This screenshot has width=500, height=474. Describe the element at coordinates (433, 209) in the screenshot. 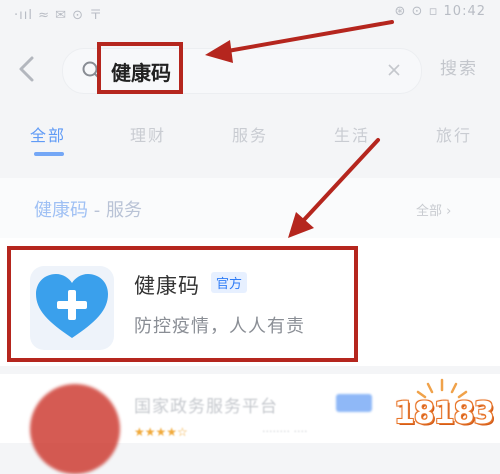

I see `section-more-link: 全部 ›` at that location.